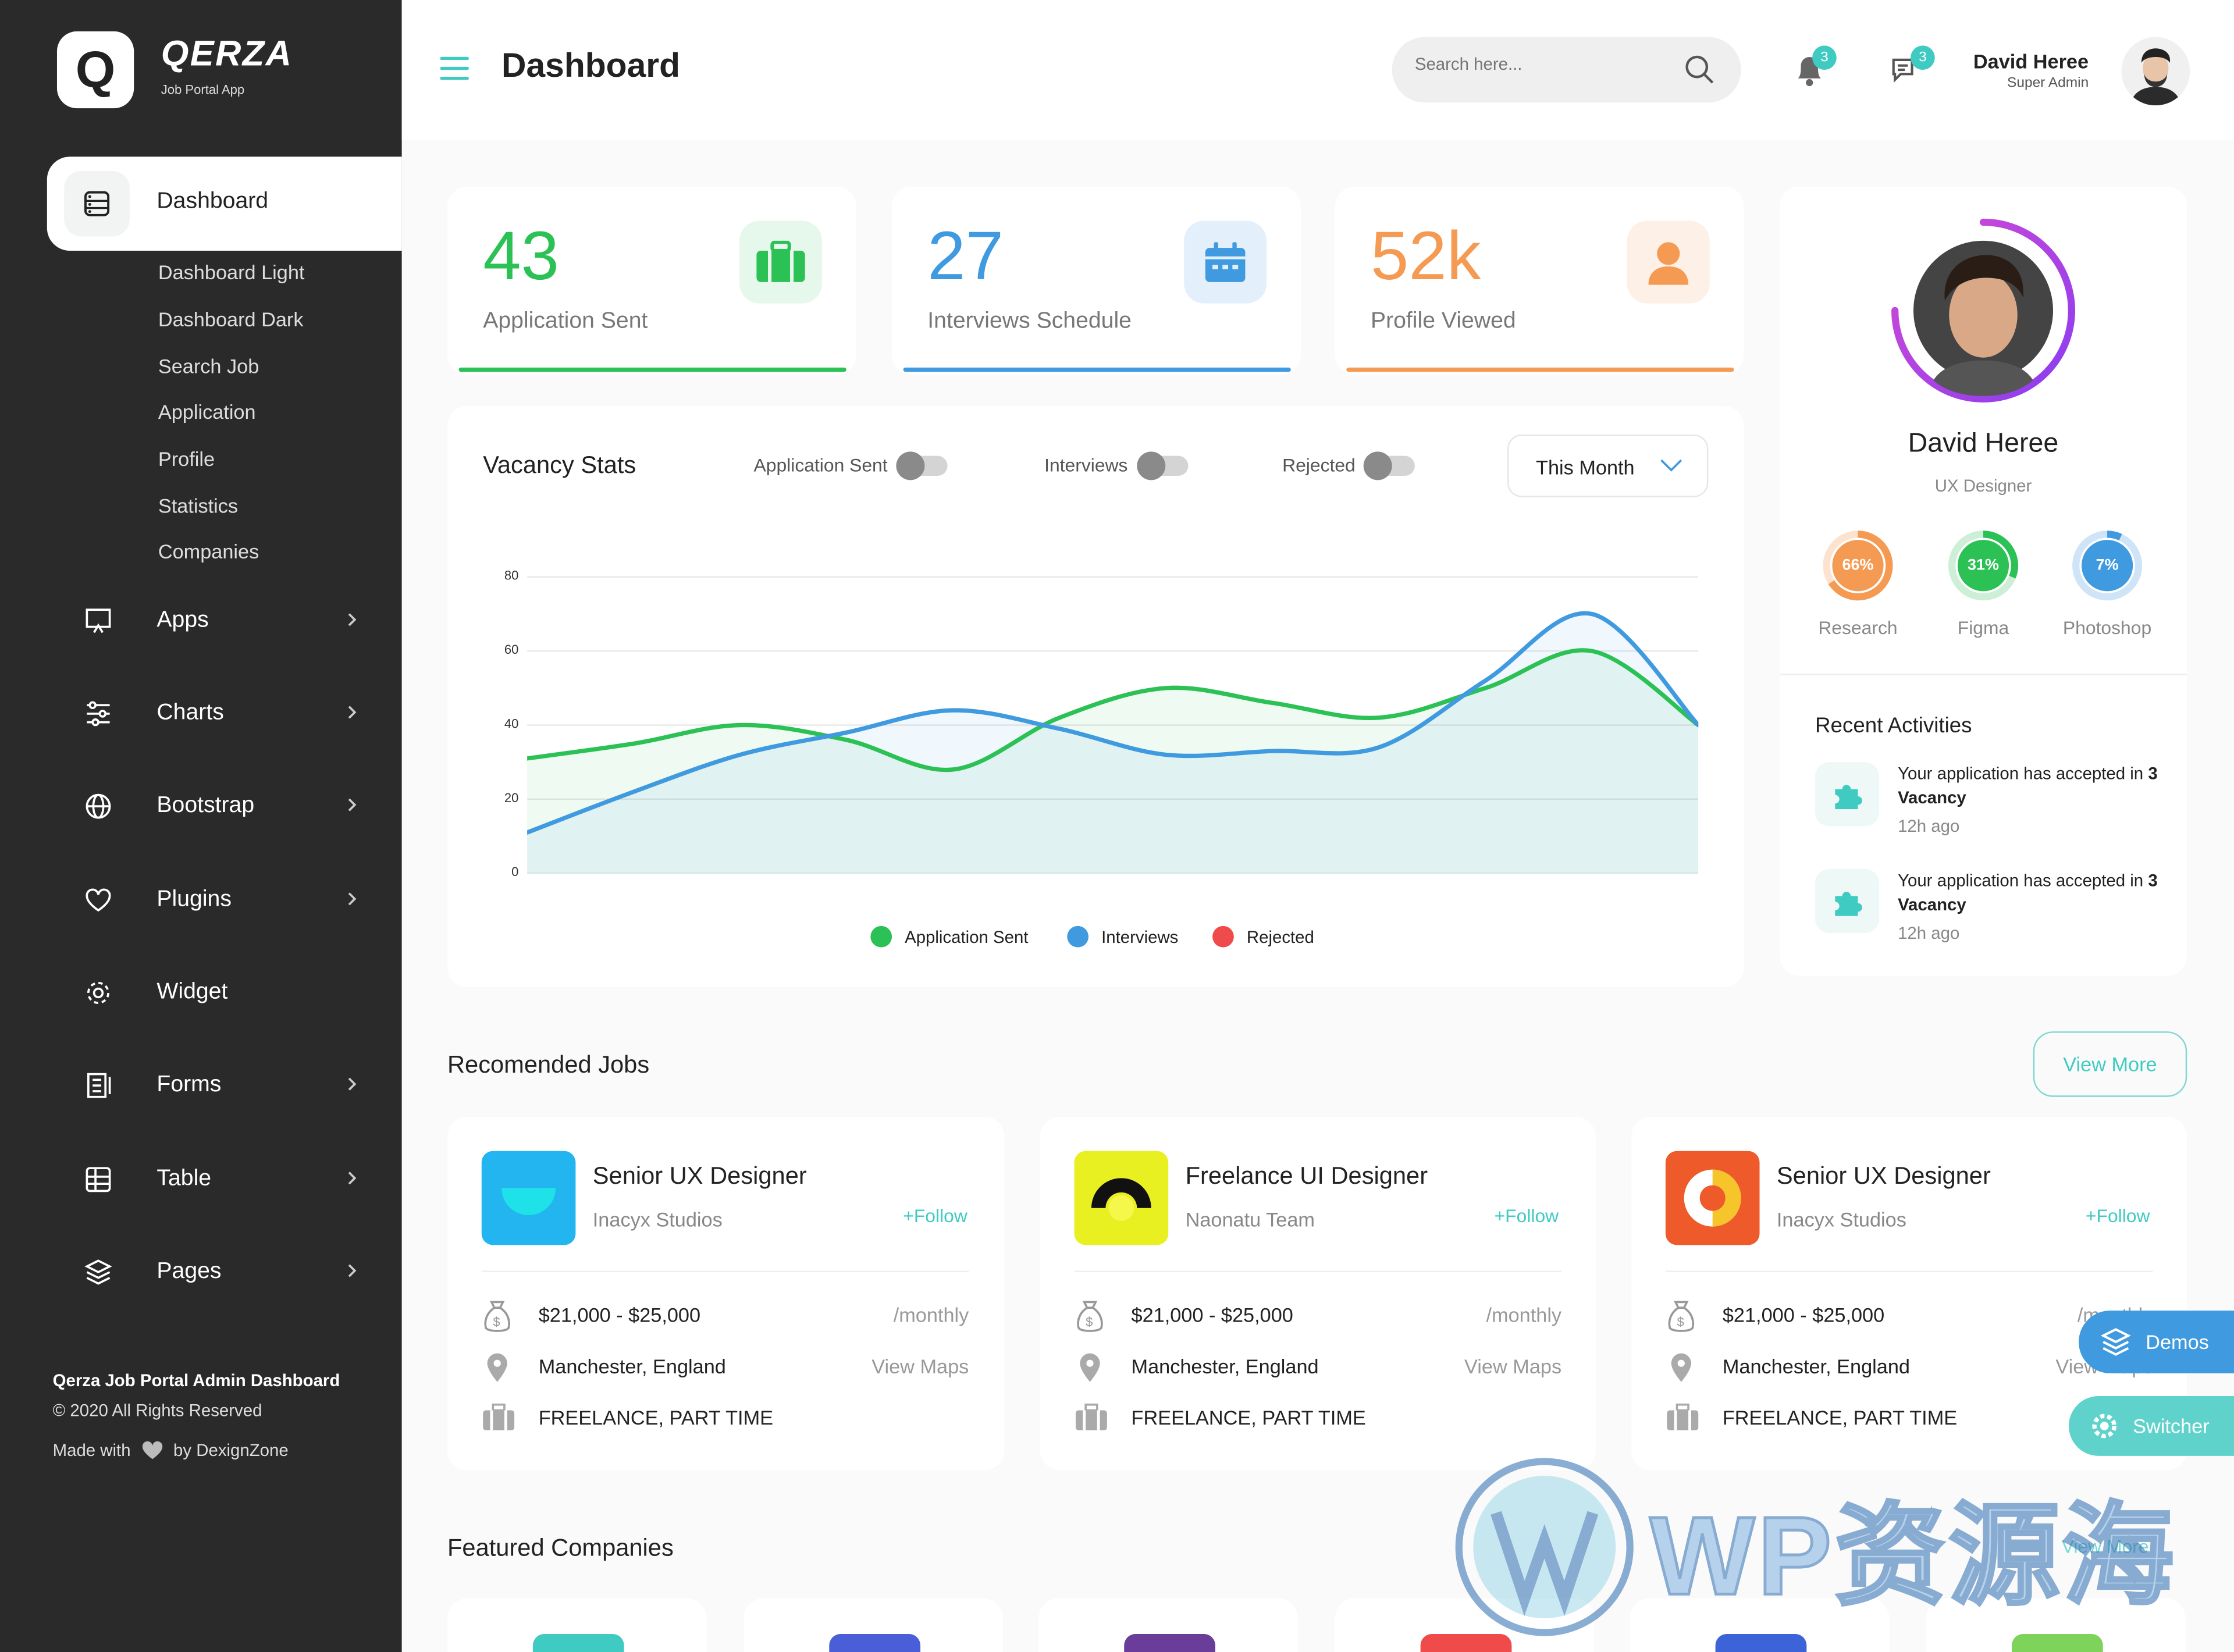 The height and width of the screenshot is (1652, 2234). Describe the element at coordinates (1113, 725) in the screenshot. I see `vacancy-line-chart` at that location.